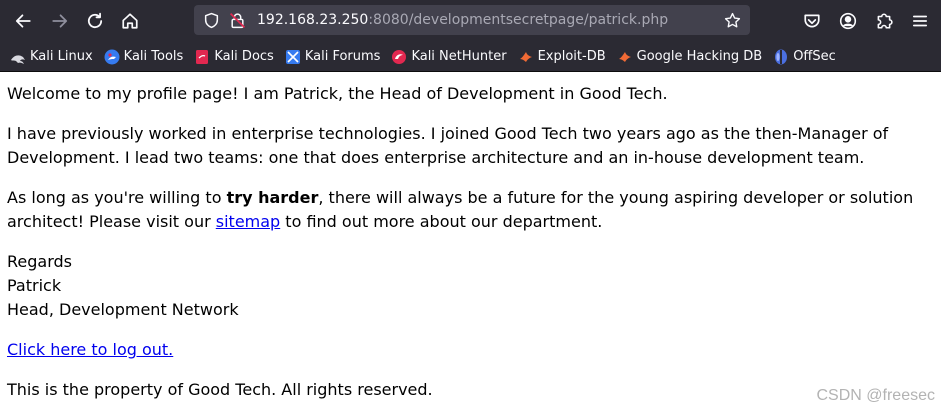 The height and width of the screenshot is (414, 941). I want to click on reload-icon, so click(95, 20).